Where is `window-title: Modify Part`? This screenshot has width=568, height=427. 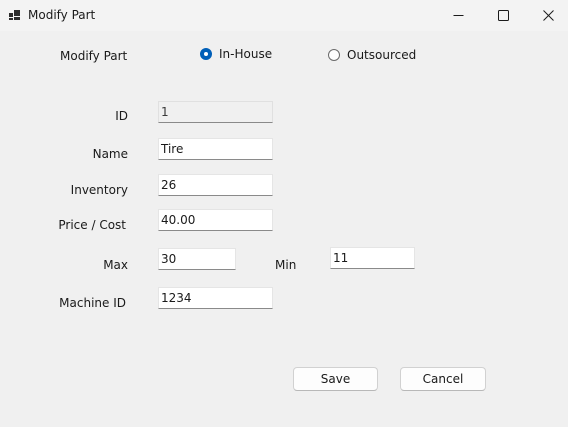 window-title: Modify Part is located at coordinates (62, 15).